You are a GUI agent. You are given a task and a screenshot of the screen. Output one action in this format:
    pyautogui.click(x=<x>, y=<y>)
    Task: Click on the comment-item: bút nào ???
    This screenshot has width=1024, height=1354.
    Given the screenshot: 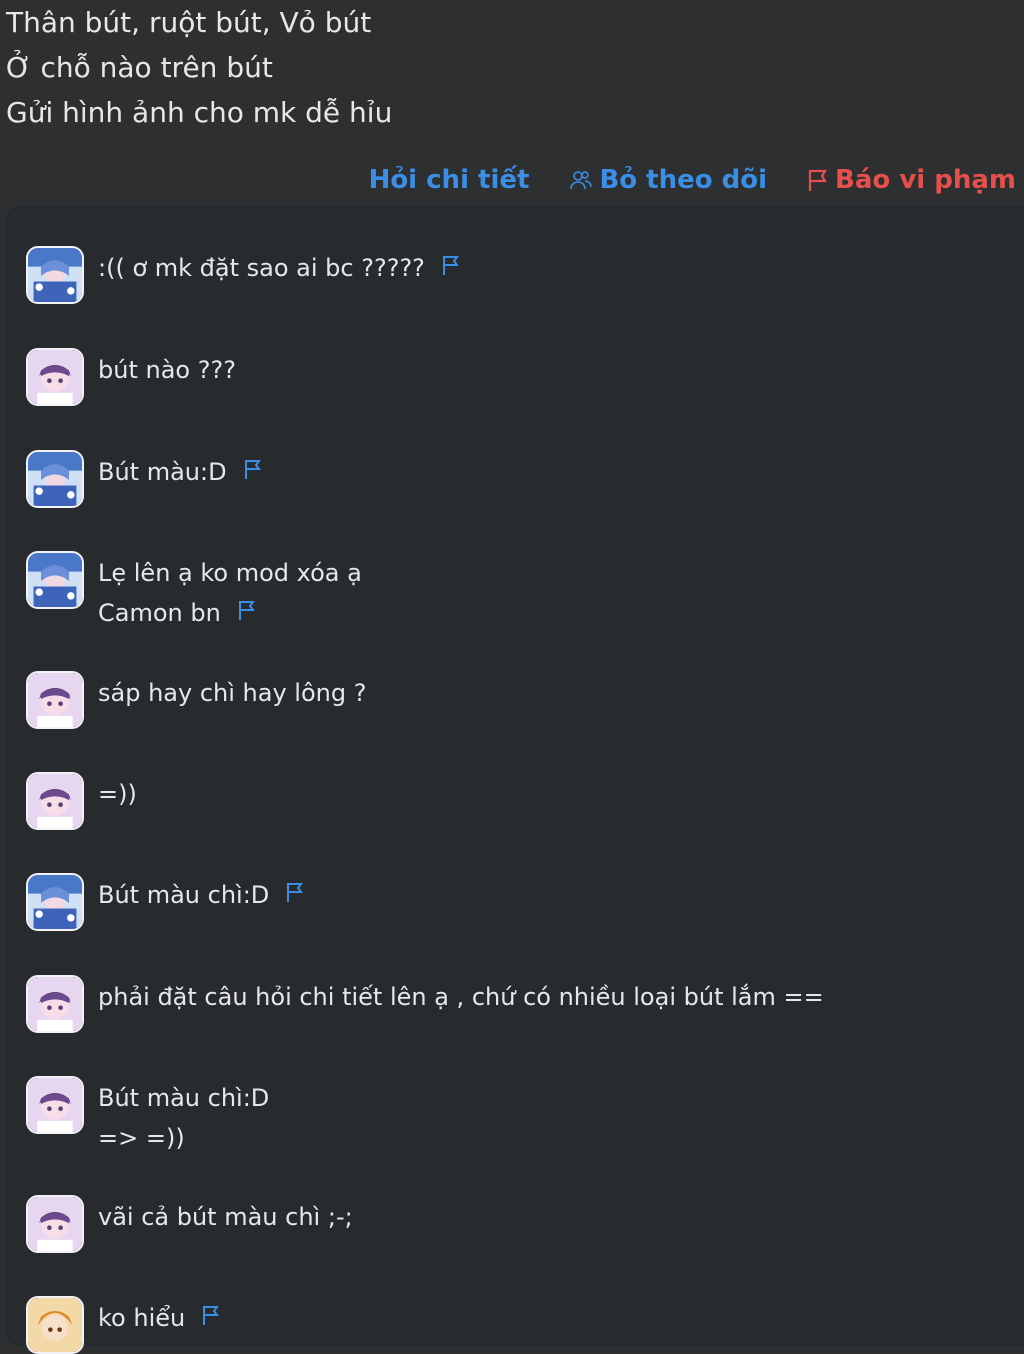 What is the action you would take?
    pyautogui.click(x=131, y=377)
    